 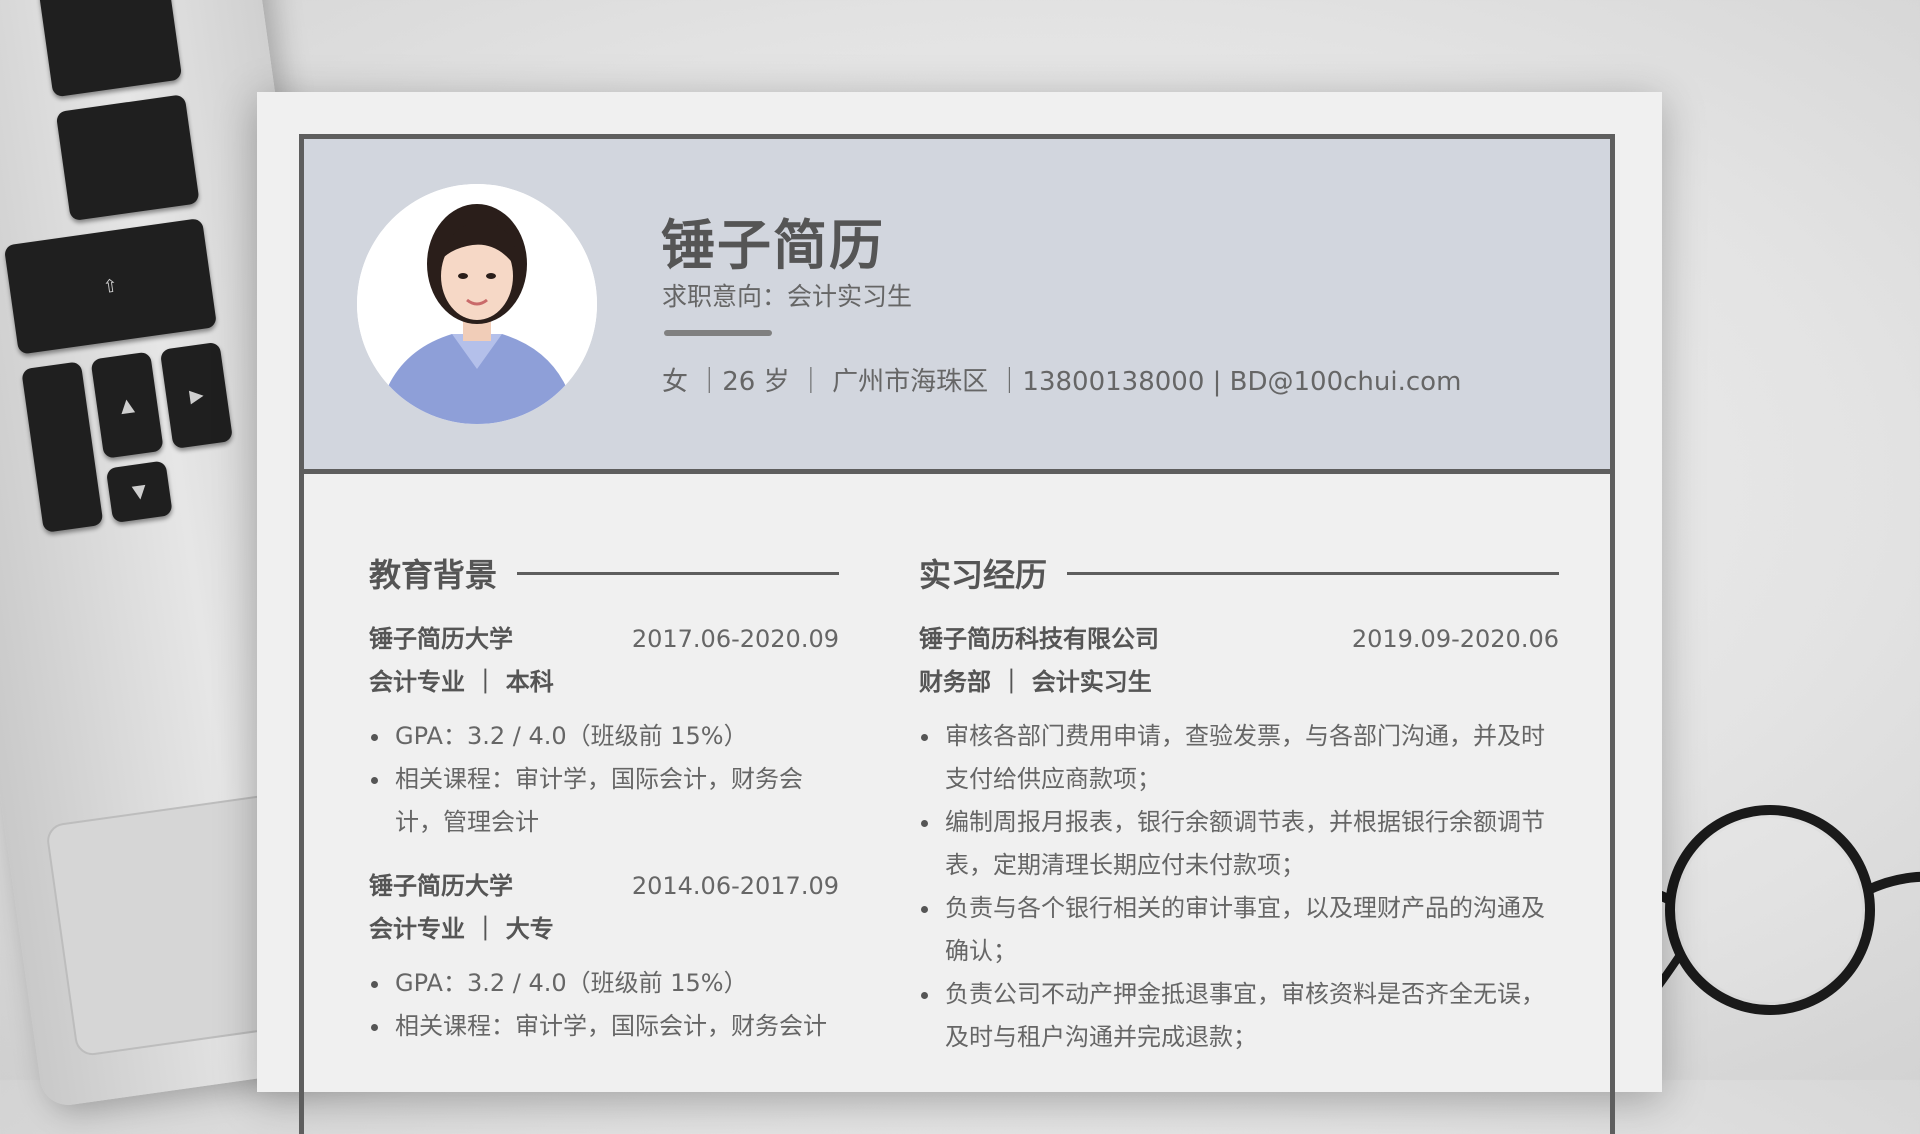 I want to click on education-title: 教育背景, so click(x=433, y=575).